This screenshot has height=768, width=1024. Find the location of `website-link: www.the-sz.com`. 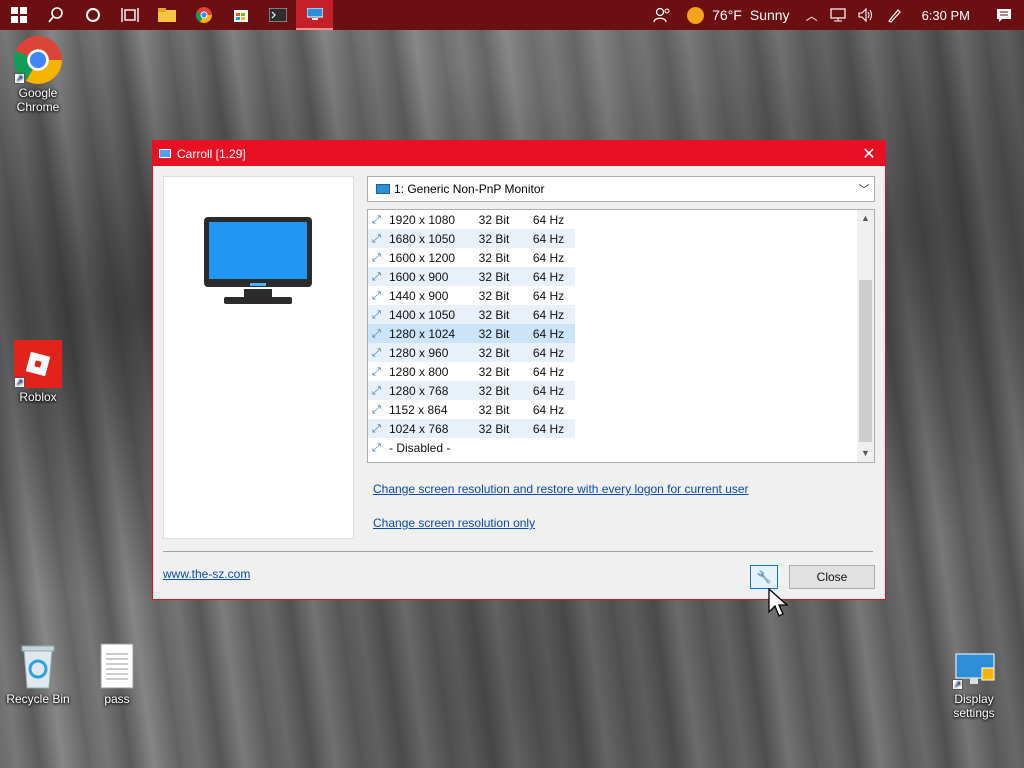

website-link: www.the-sz.com is located at coordinates (206, 574).